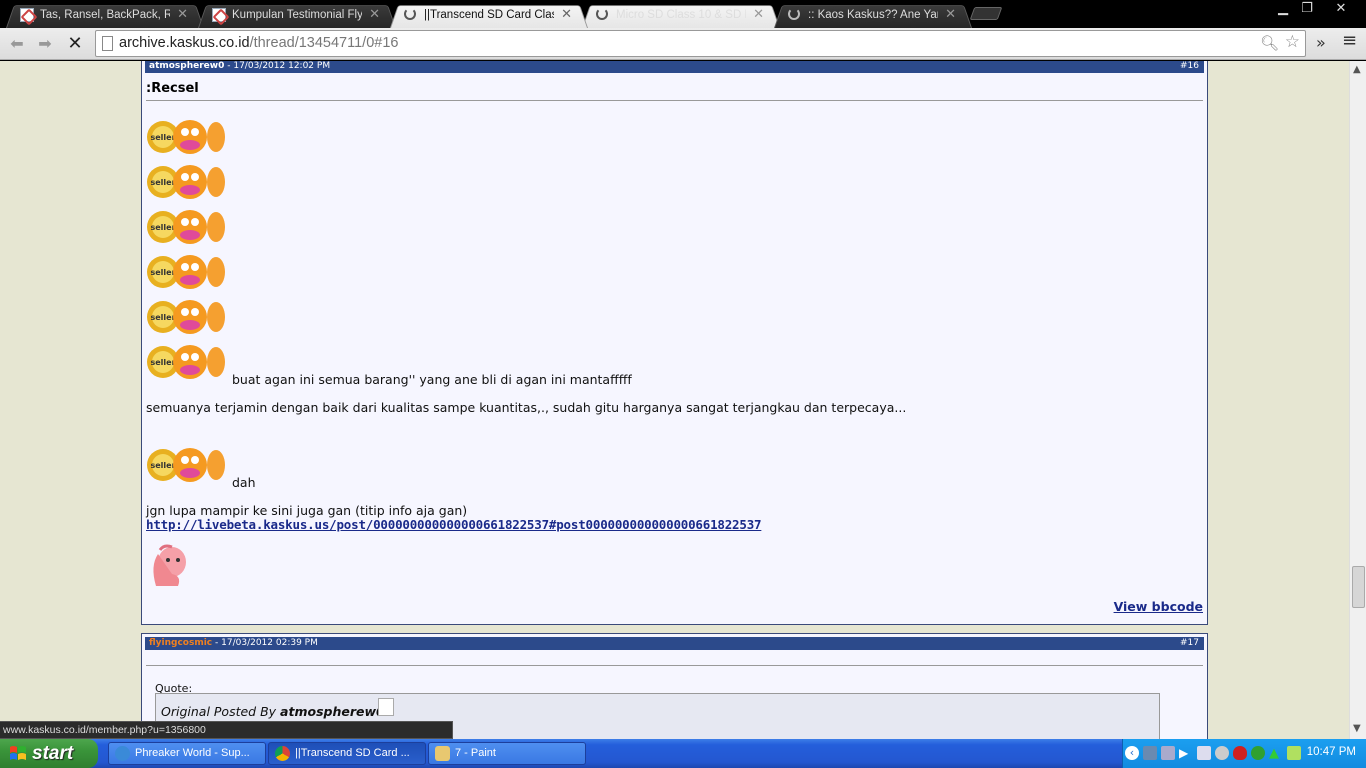 Image resolution: width=1366 pixels, height=768 pixels. What do you see at coordinates (1240, 753) in the screenshot?
I see `tray-antivirus-icon` at bounding box center [1240, 753].